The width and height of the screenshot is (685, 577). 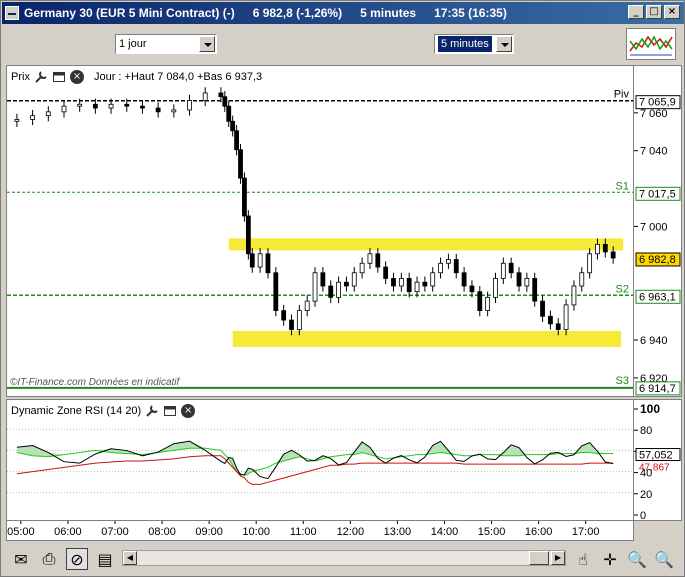 I want to click on hand-cursor-icon: ☝, so click(x=583, y=559).